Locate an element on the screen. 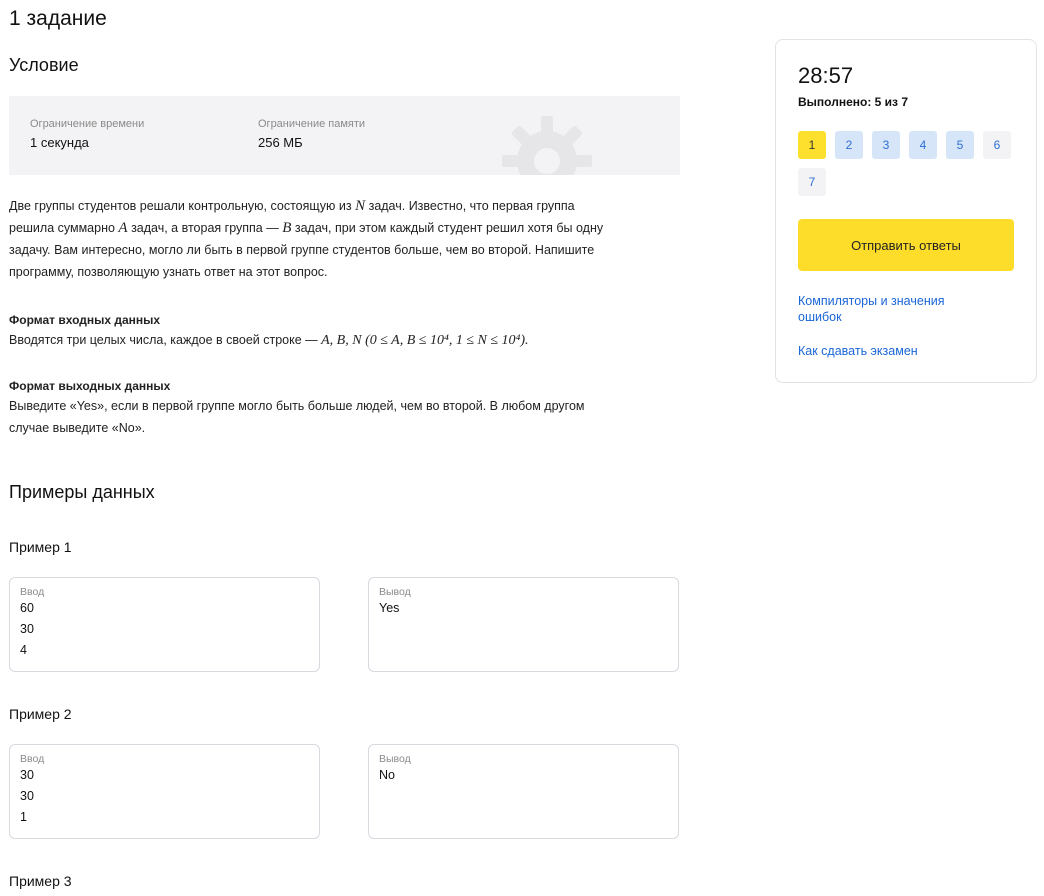 This screenshot has height=896, width=1044. page-title: 1 задание is located at coordinates (58, 18).